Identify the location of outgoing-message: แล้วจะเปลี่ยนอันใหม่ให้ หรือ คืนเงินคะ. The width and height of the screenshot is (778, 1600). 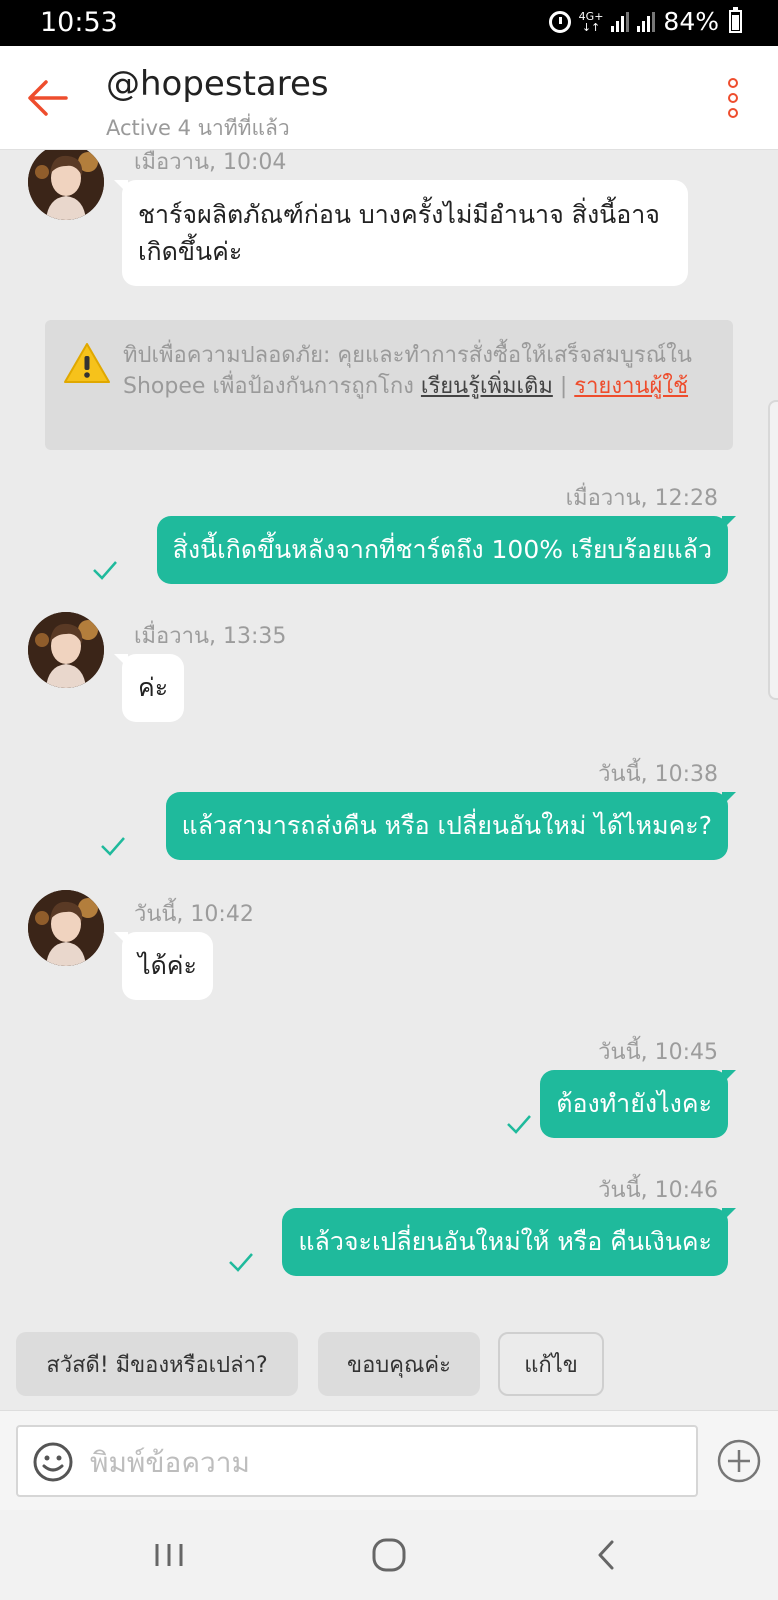
(509, 1242).